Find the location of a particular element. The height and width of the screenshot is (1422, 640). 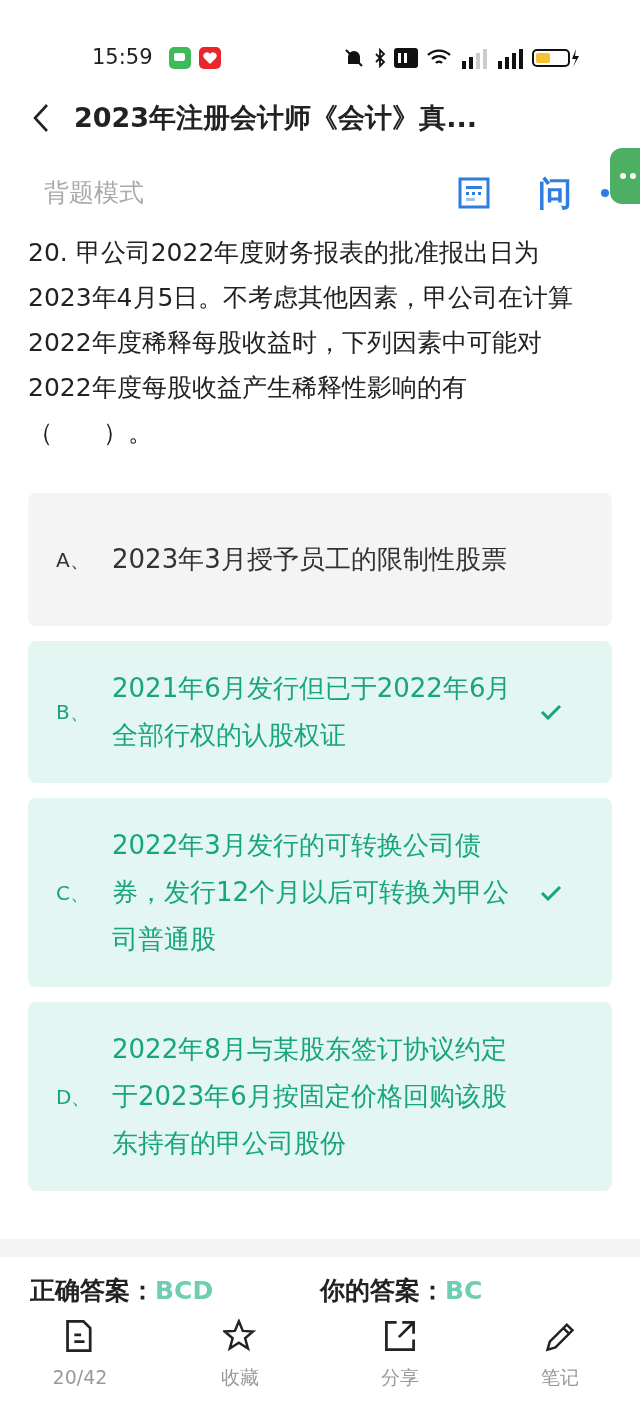

option-letter: A、 is located at coordinates (73, 560).